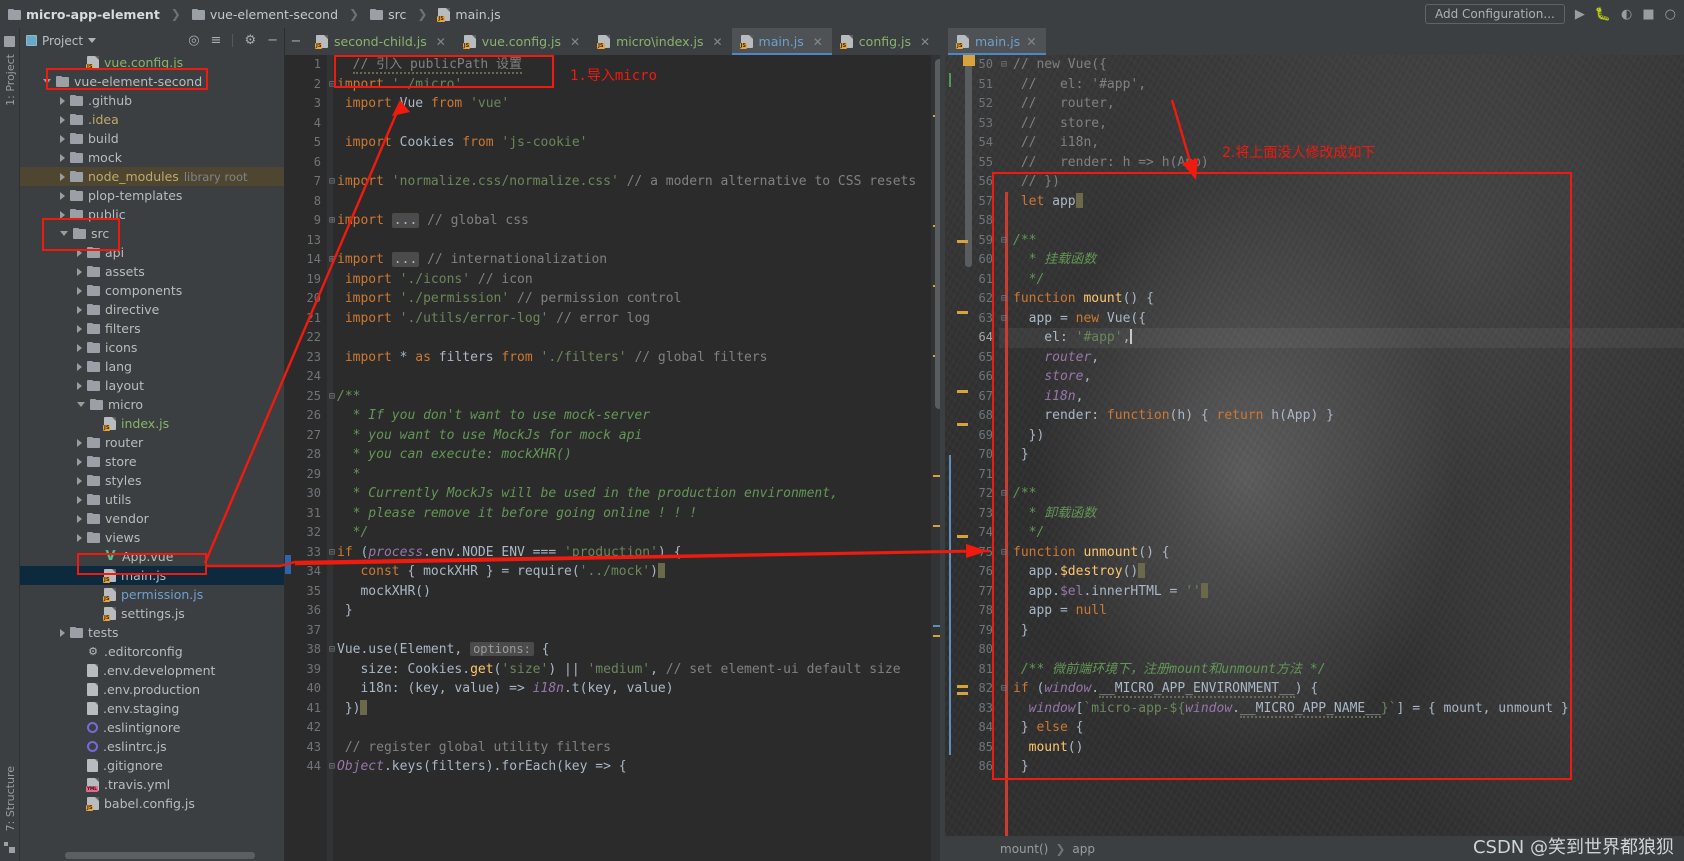 Image resolution: width=1684 pixels, height=861 pixels. Describe the element at coordinates (1348, 611) in the screenshot. I see `code-line: app = null` at that location.